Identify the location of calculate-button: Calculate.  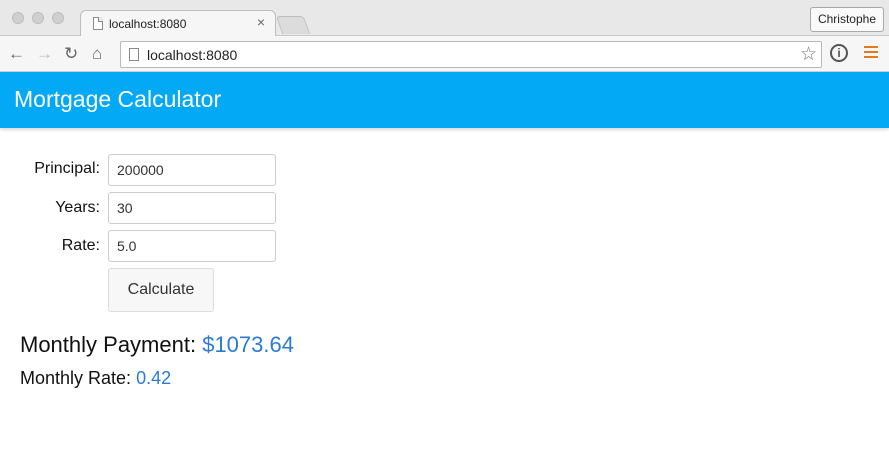
(161, 290).